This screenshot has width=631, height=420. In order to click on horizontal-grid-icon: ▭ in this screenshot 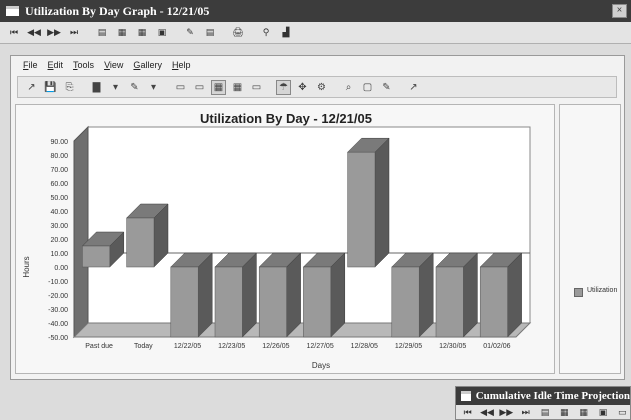, I will do `click(199, 87)`.